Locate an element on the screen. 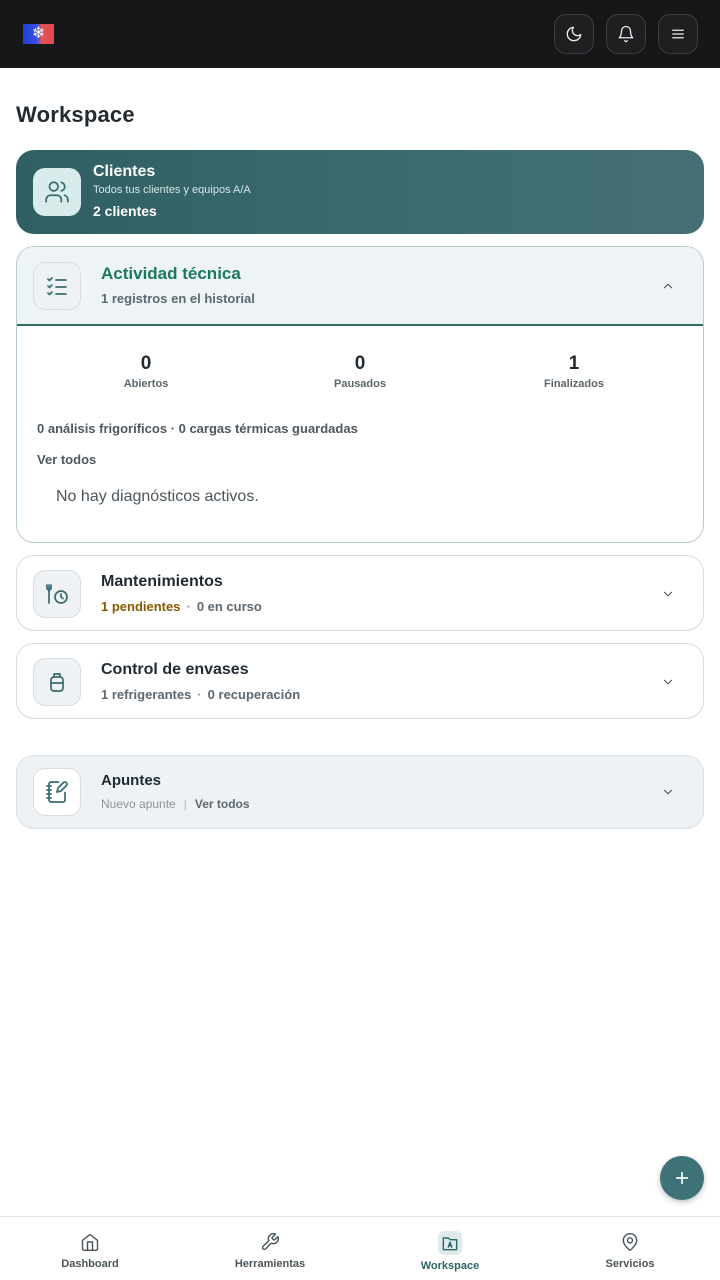 The width and height of the screenshot is (720, 1280). containers-title: Control de envases is located at coordinates (175, 669).